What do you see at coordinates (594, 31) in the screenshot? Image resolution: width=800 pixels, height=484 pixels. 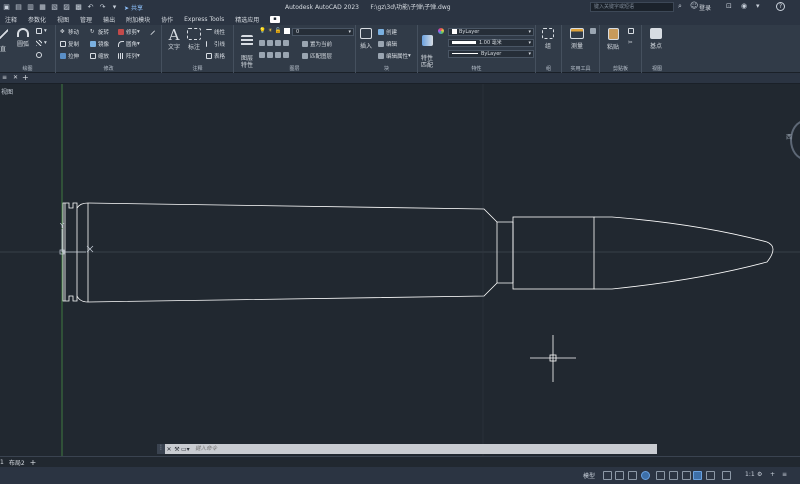 I see `utilities-extra` at bounding box center [594, 31].